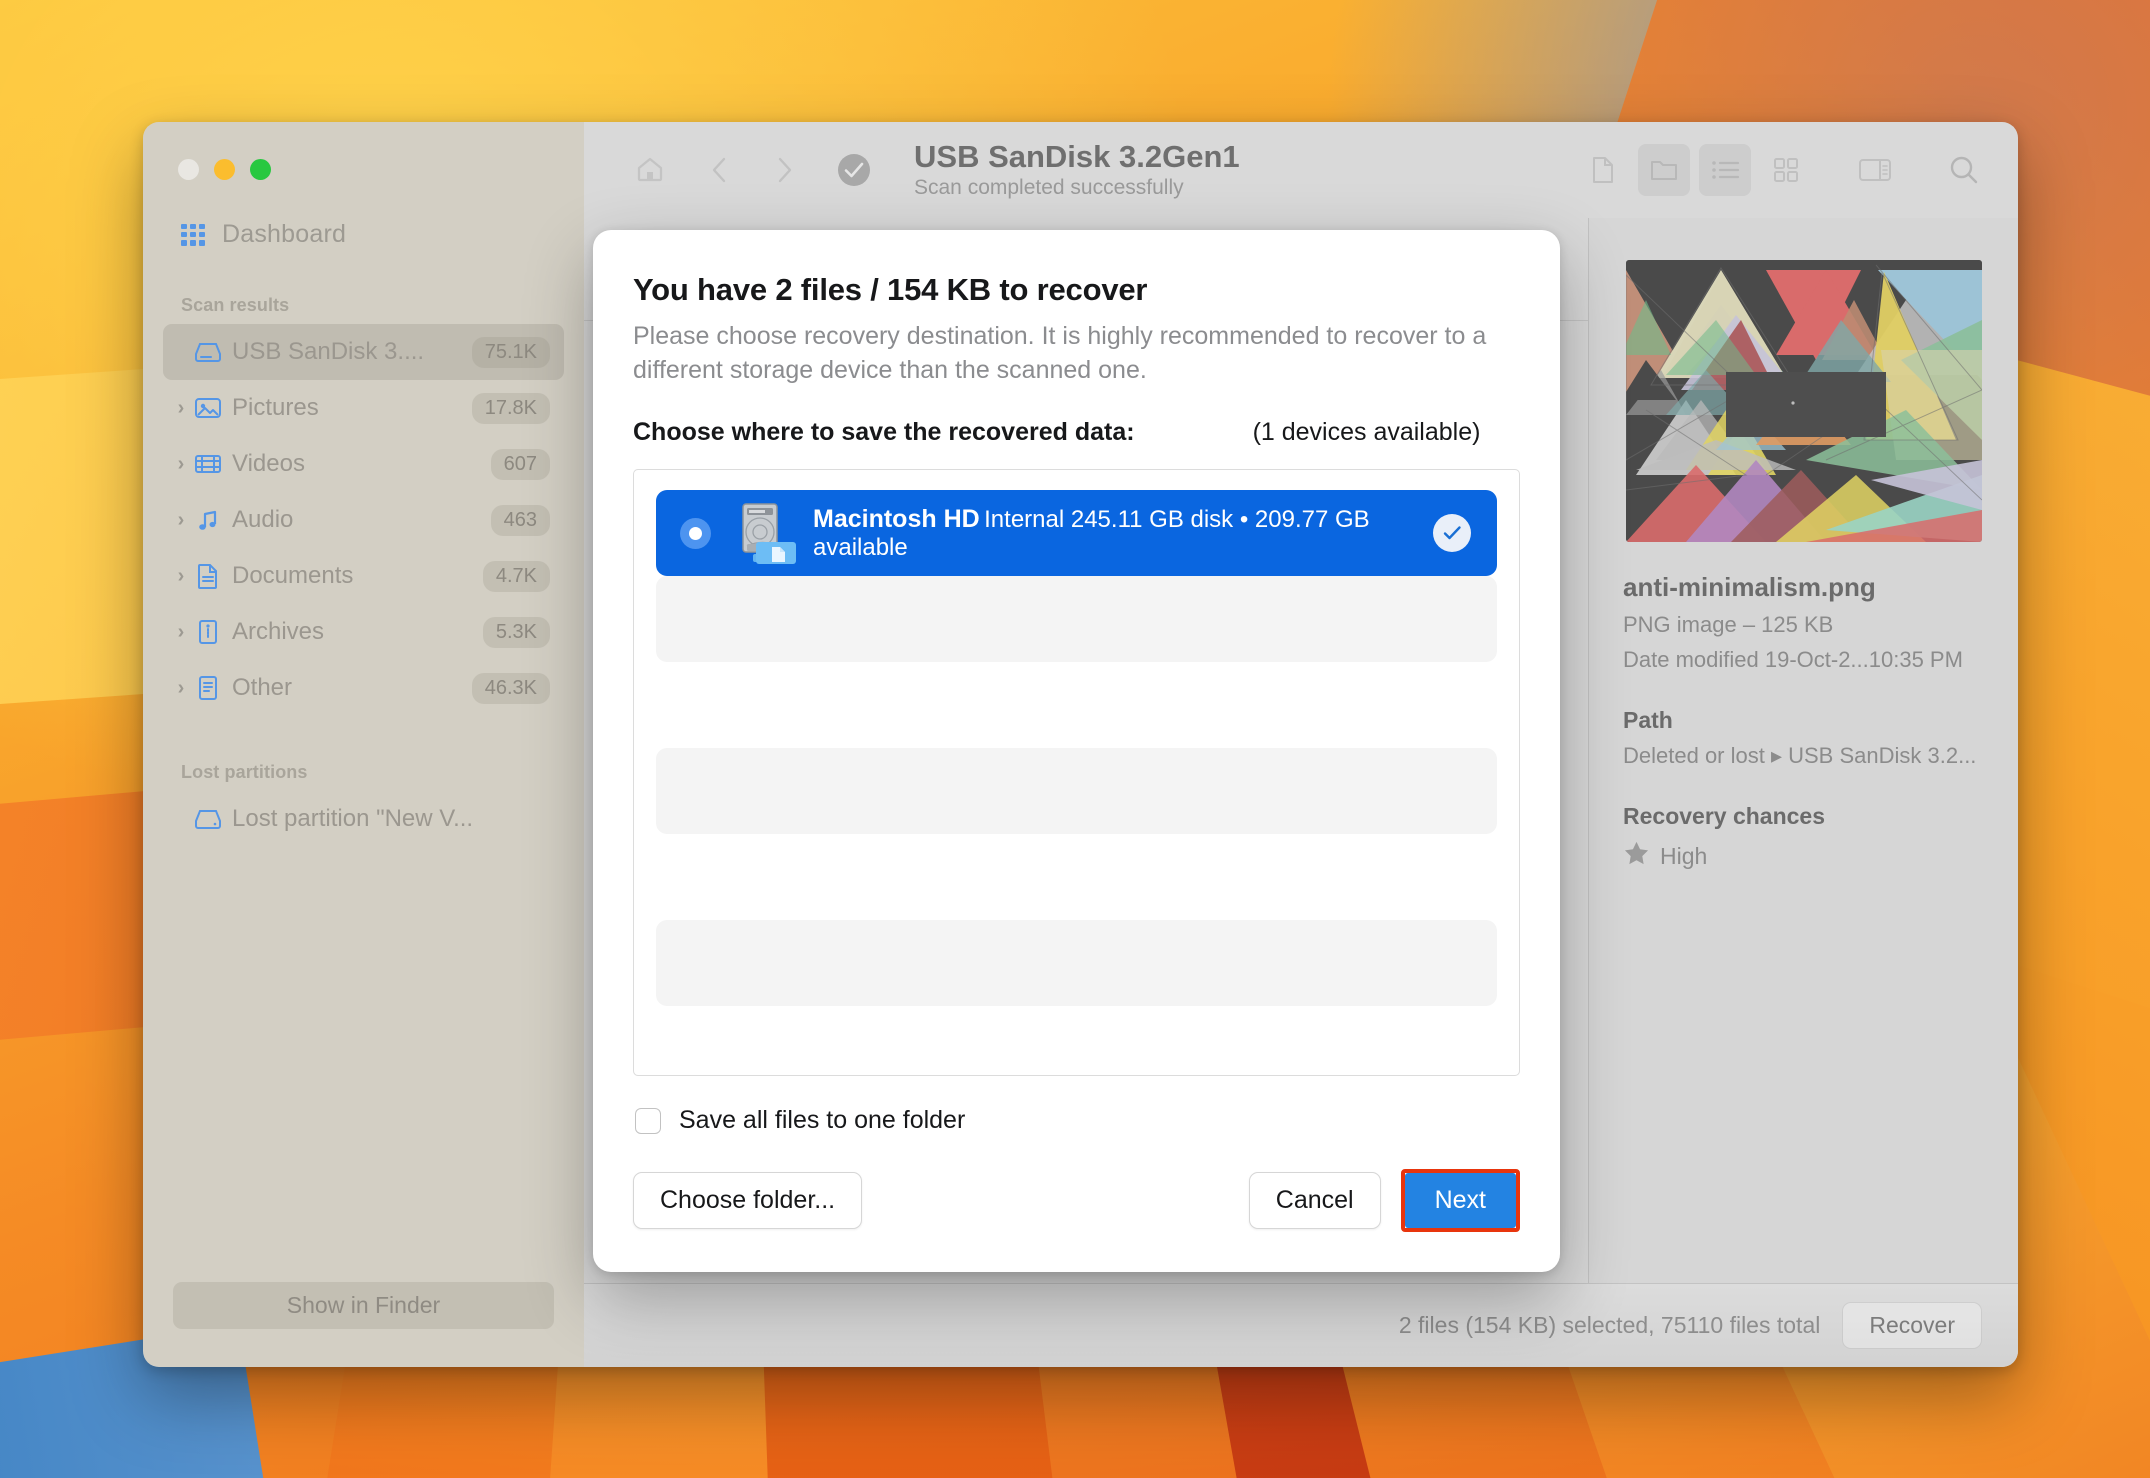 The height and width of the screenshot is (1478, 2150). Describe the element at coordinates (648, 1120) in the screenshot. I see `save-one-folder-checkbox` at that location.